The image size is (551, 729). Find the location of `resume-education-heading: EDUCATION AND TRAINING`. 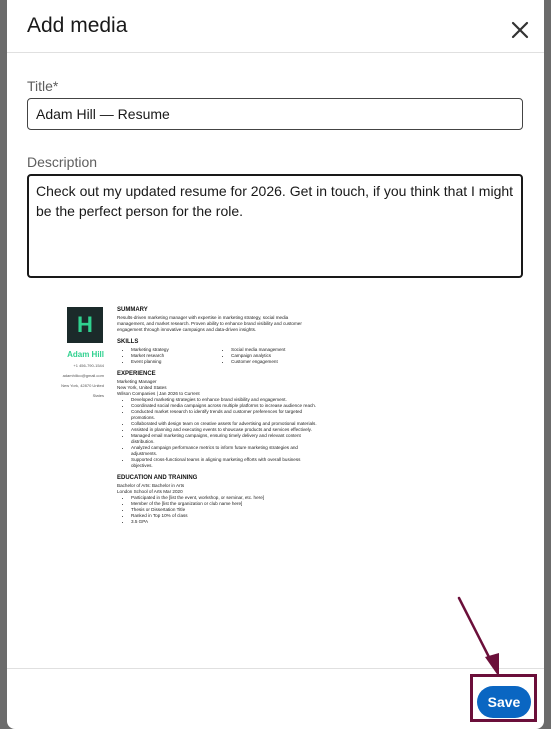

resume-education-heading: EDUCATION AND TRAINING is located at coordinates (157, 478).